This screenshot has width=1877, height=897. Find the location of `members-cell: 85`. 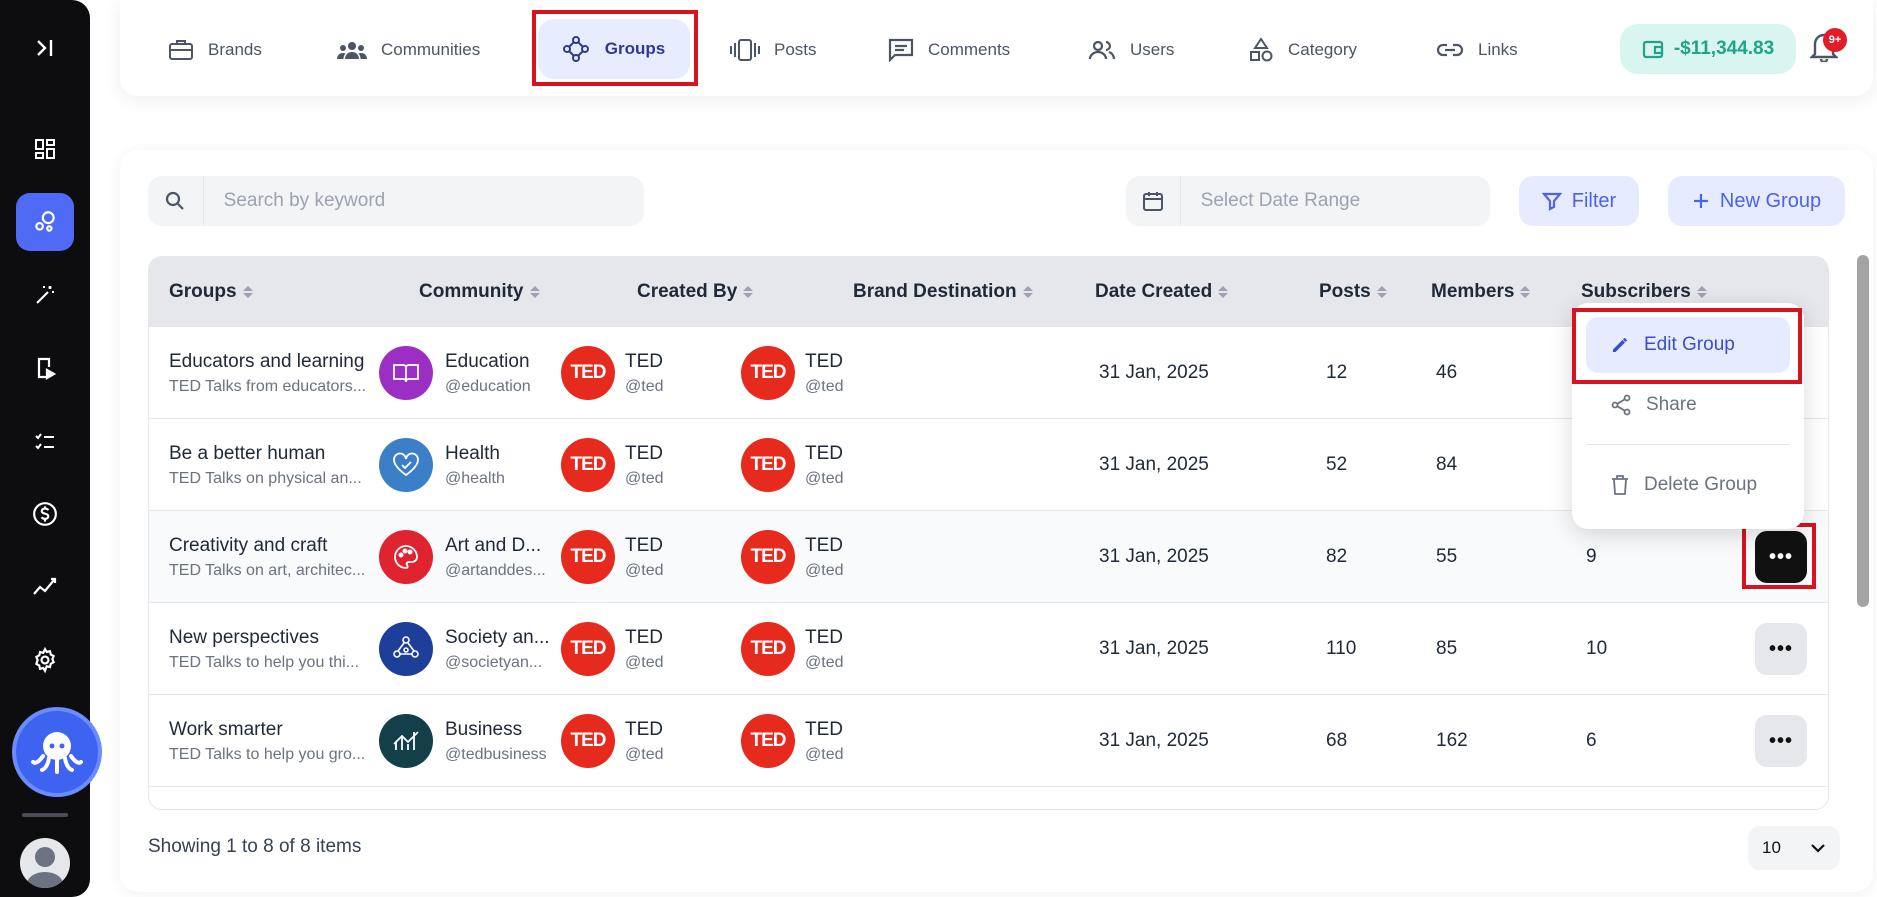

members-cell: 85 is located at coordinates (1447, 648).